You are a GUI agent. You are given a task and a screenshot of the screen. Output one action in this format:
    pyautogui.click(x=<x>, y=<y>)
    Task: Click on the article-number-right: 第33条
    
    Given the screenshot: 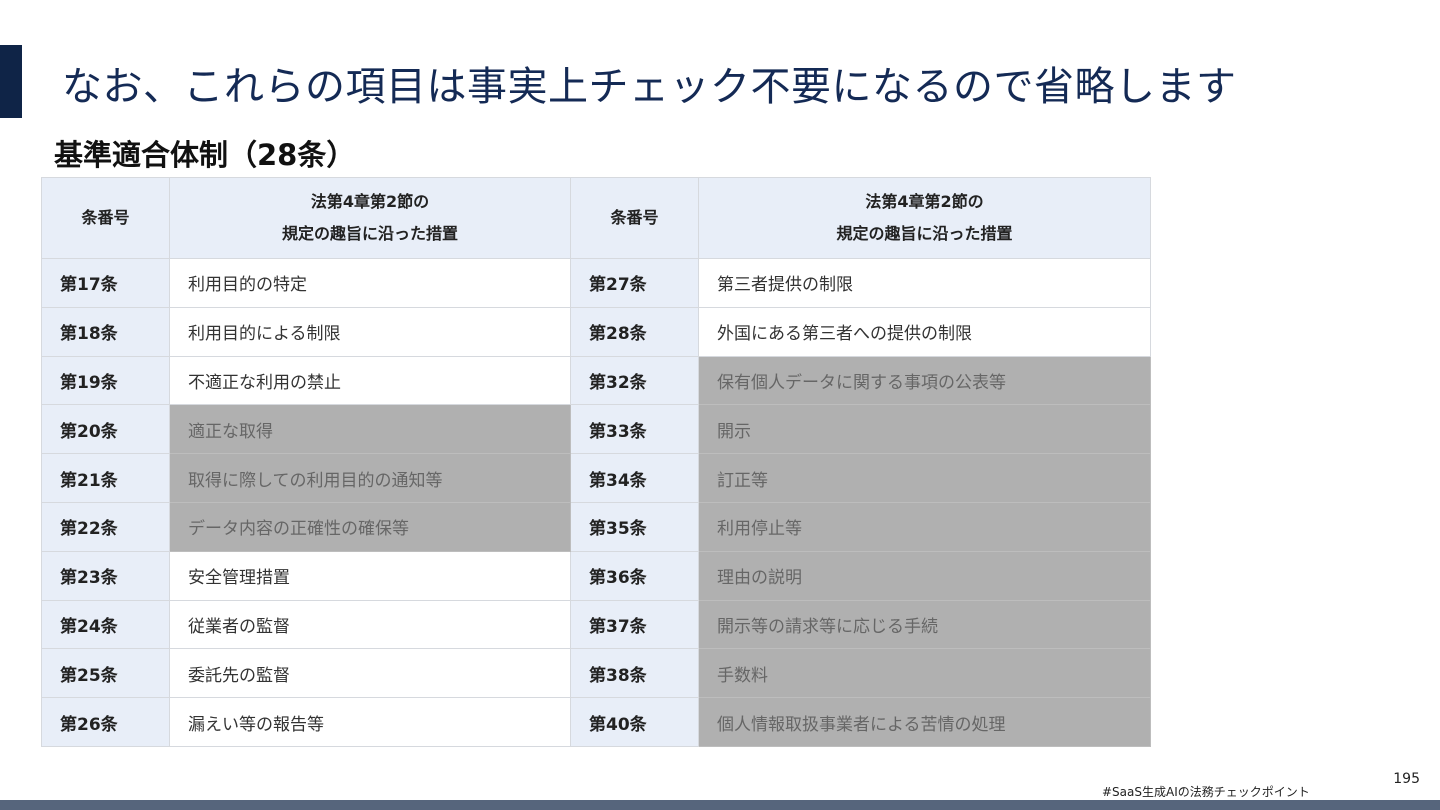 What is the action you would take?
    pyautogui.click(x=634, y=429)
    